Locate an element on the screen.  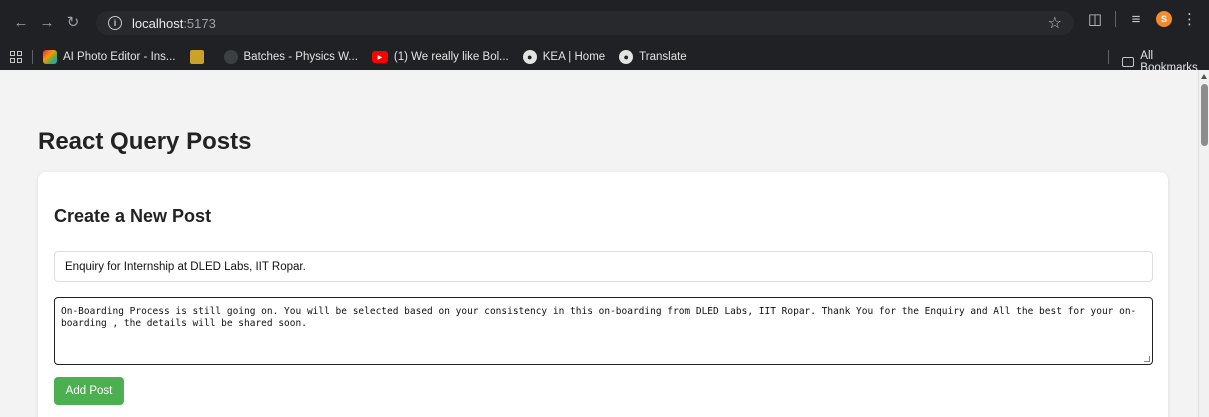
url-port: :5173 is located at coordinates (199, 23).